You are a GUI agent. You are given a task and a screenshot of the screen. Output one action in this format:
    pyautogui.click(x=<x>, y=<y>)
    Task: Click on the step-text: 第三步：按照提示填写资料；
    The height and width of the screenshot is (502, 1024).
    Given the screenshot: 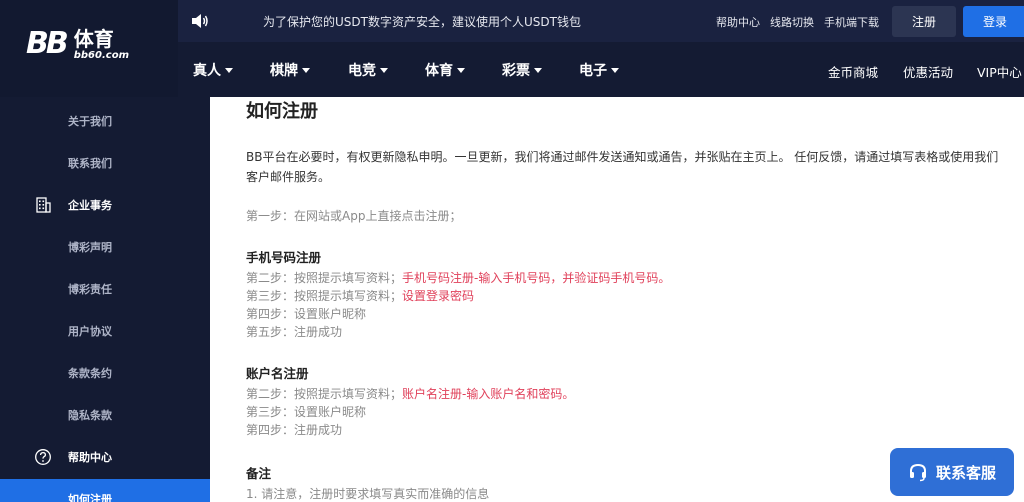 What is the action you would take?
    pyautogui.click(x=324, y=296)
    